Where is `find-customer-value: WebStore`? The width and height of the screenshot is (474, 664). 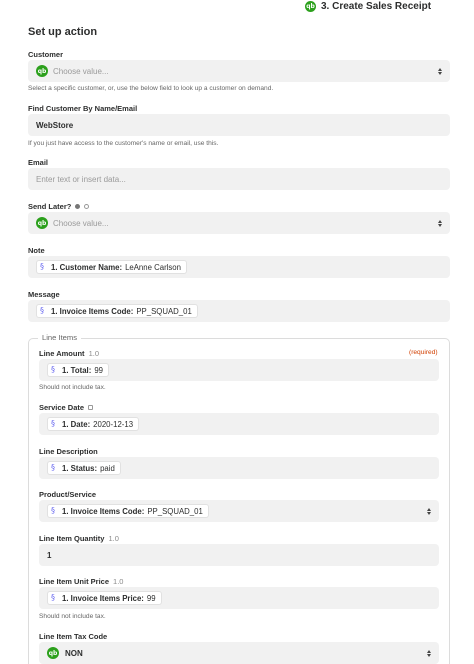 find-customer-value: WebStore is located at coordinates (55, 125).